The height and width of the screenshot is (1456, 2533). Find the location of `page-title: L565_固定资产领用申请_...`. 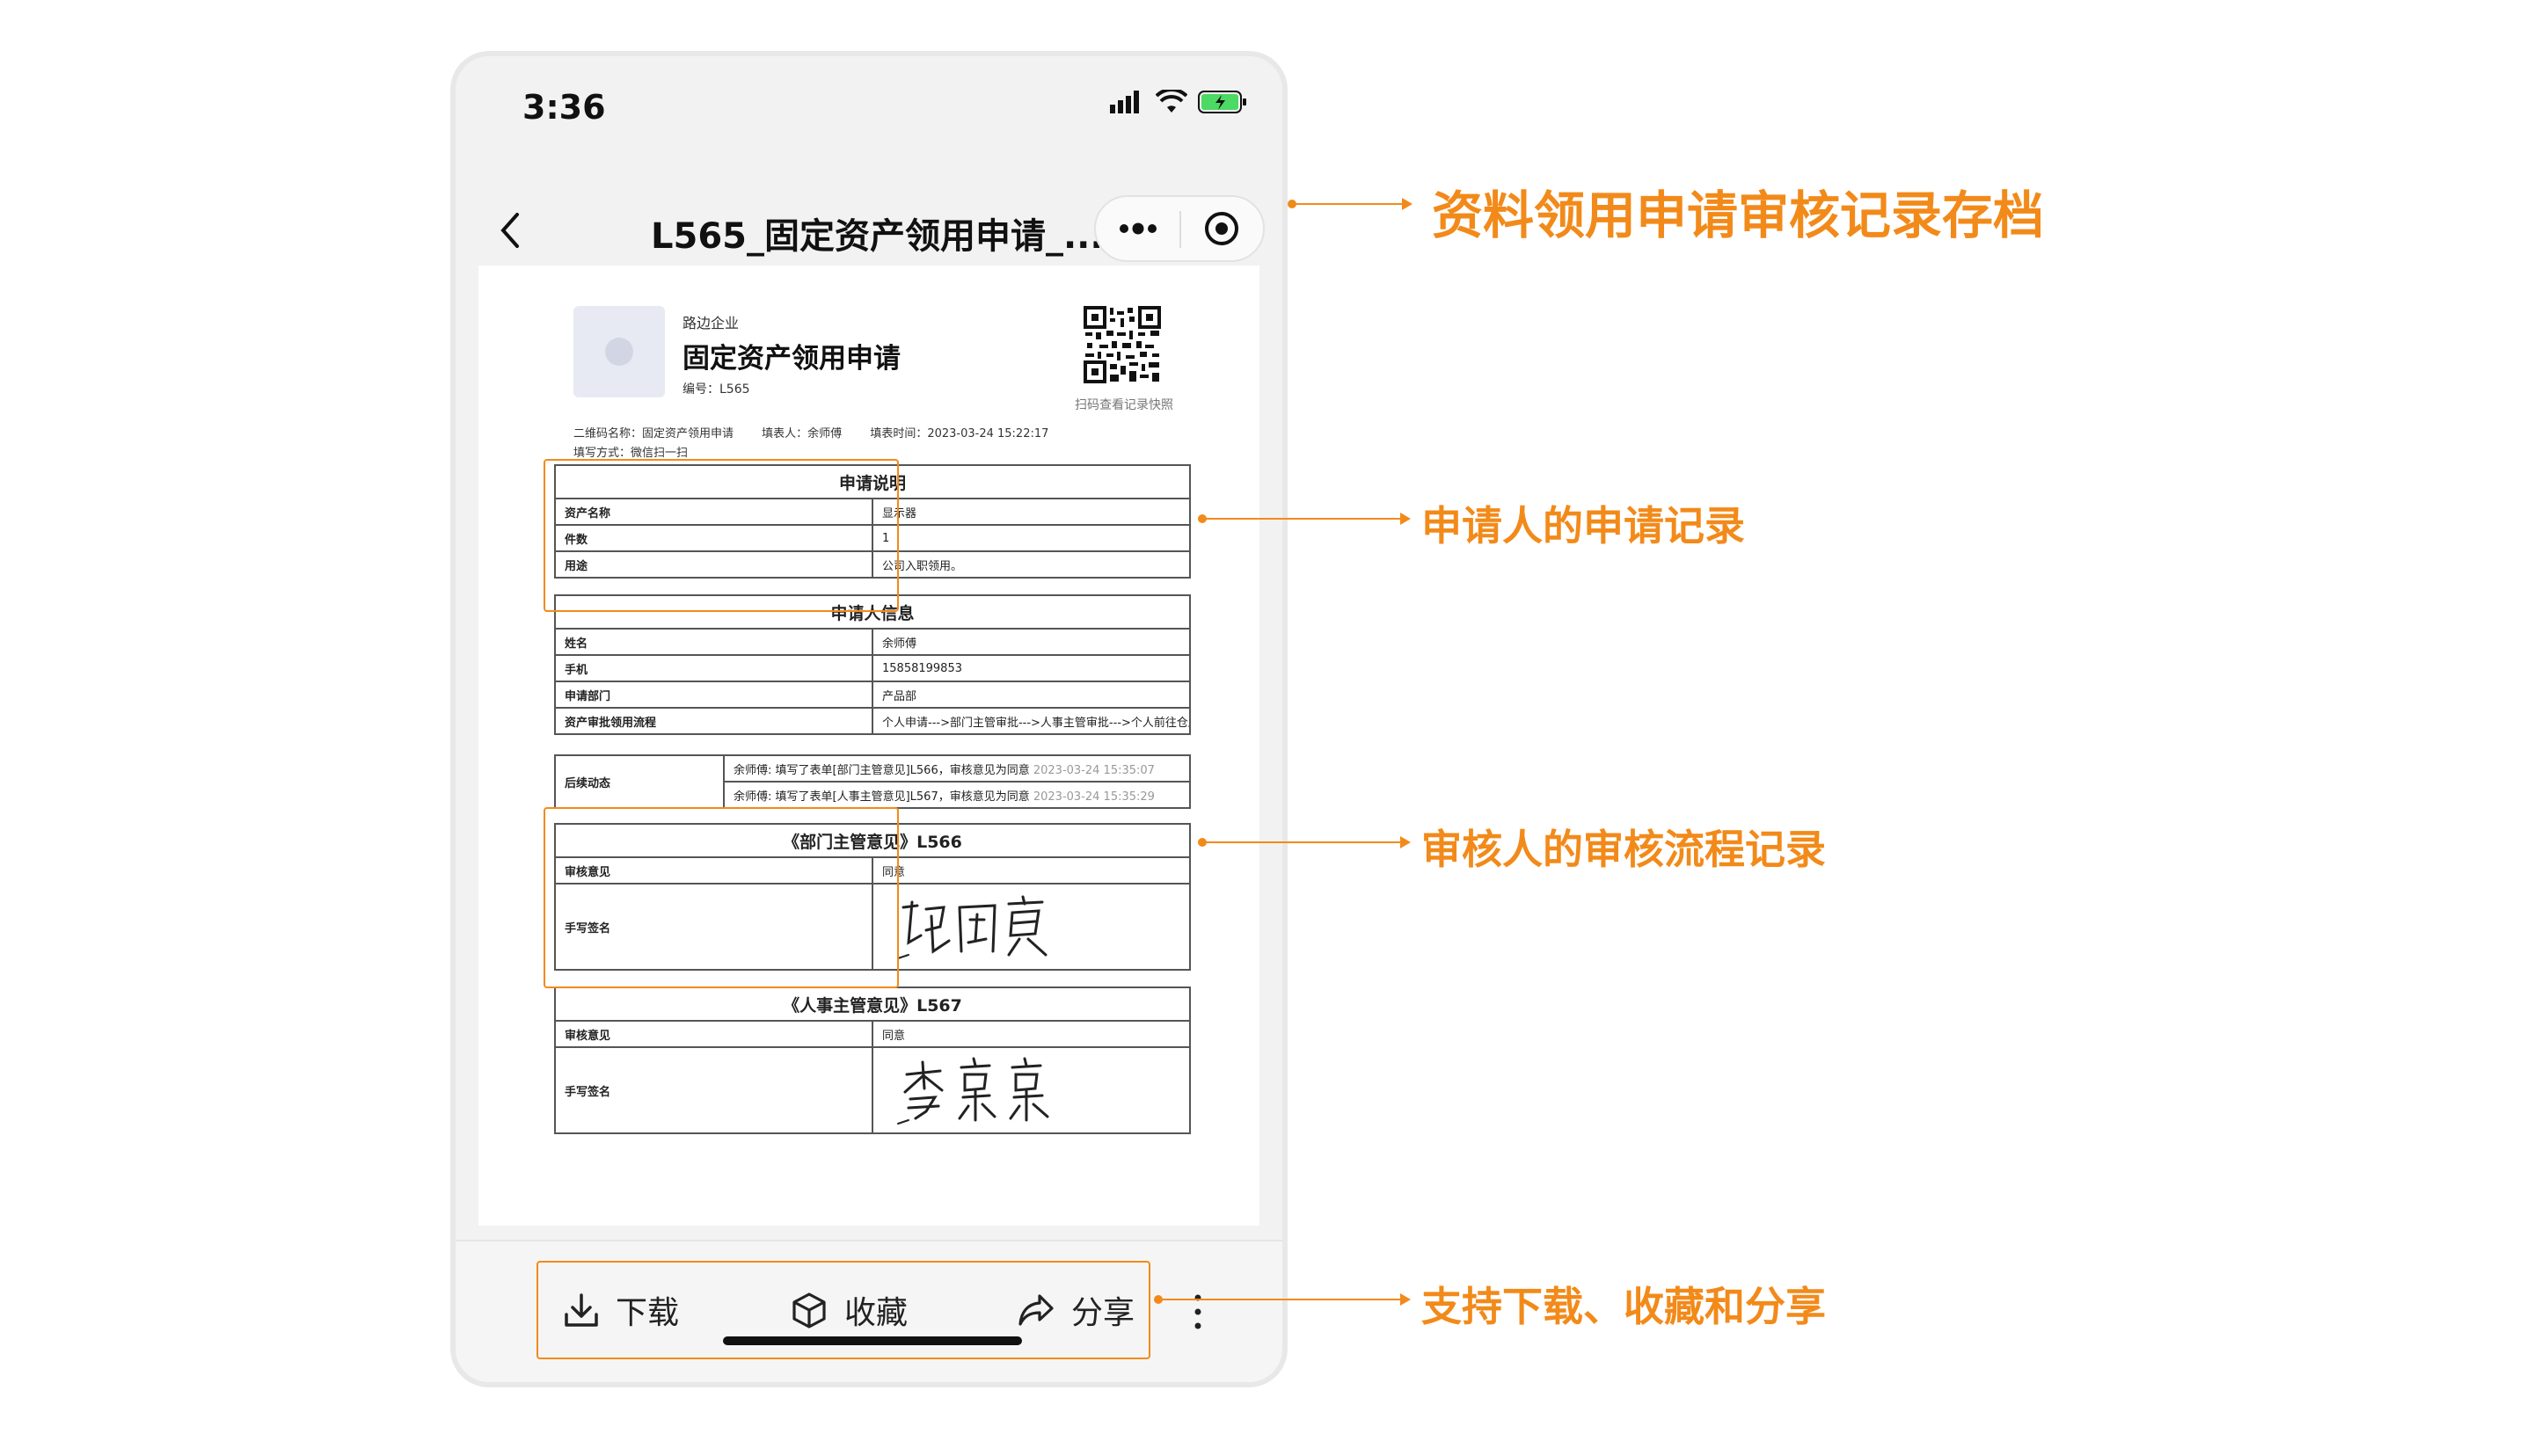

page-title: L565_固定资产领用申请_... is located at coordinates (875, 236).